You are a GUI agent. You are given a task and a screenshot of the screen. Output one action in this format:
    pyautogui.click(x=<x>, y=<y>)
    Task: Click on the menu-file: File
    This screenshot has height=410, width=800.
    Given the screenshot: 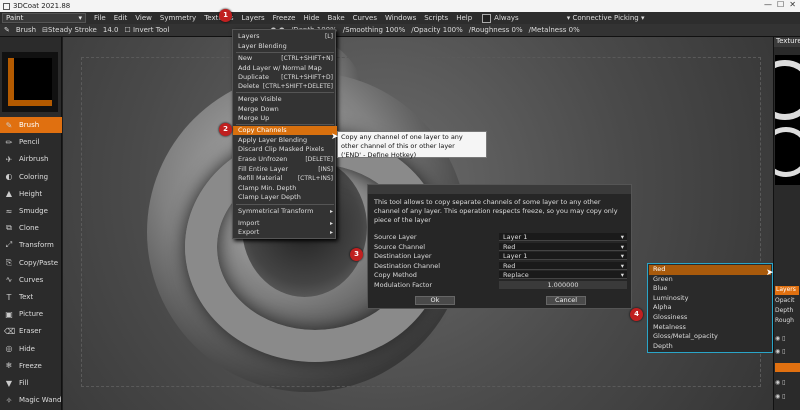 What is the action you would take?
    pyautogui.click(x=100, y=18)
    